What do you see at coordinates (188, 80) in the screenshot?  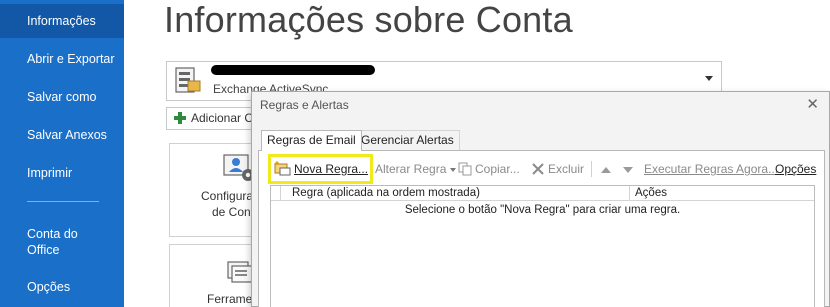 I see `exchange-account-icon` at bounding box center [188, 80].